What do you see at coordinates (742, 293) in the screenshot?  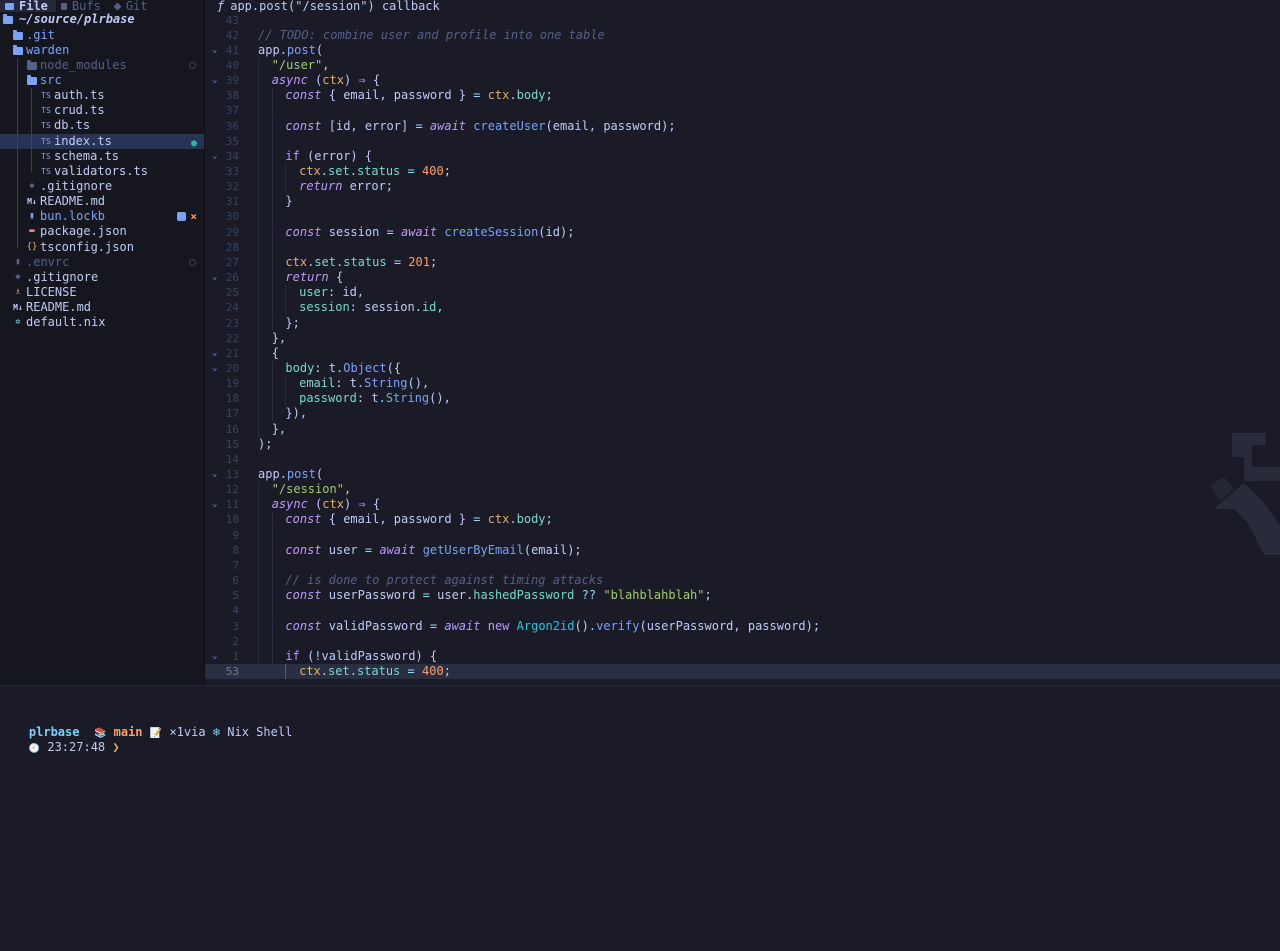 I see `code-line: 25 user: id,` at bounding box center [742, 293].